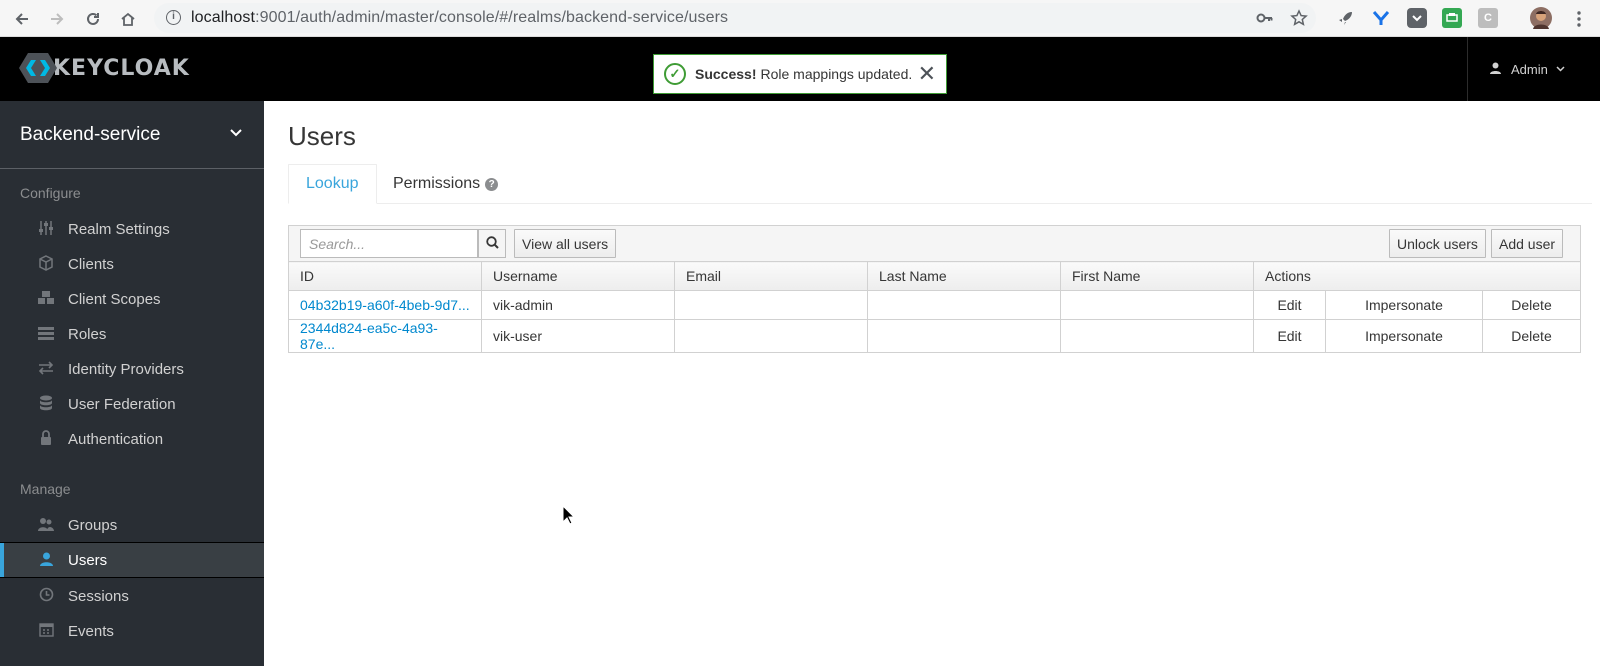  Describe the element at coordinates (1346, 18) in the screenshot. I see `rocket-extension-icon` at that location.